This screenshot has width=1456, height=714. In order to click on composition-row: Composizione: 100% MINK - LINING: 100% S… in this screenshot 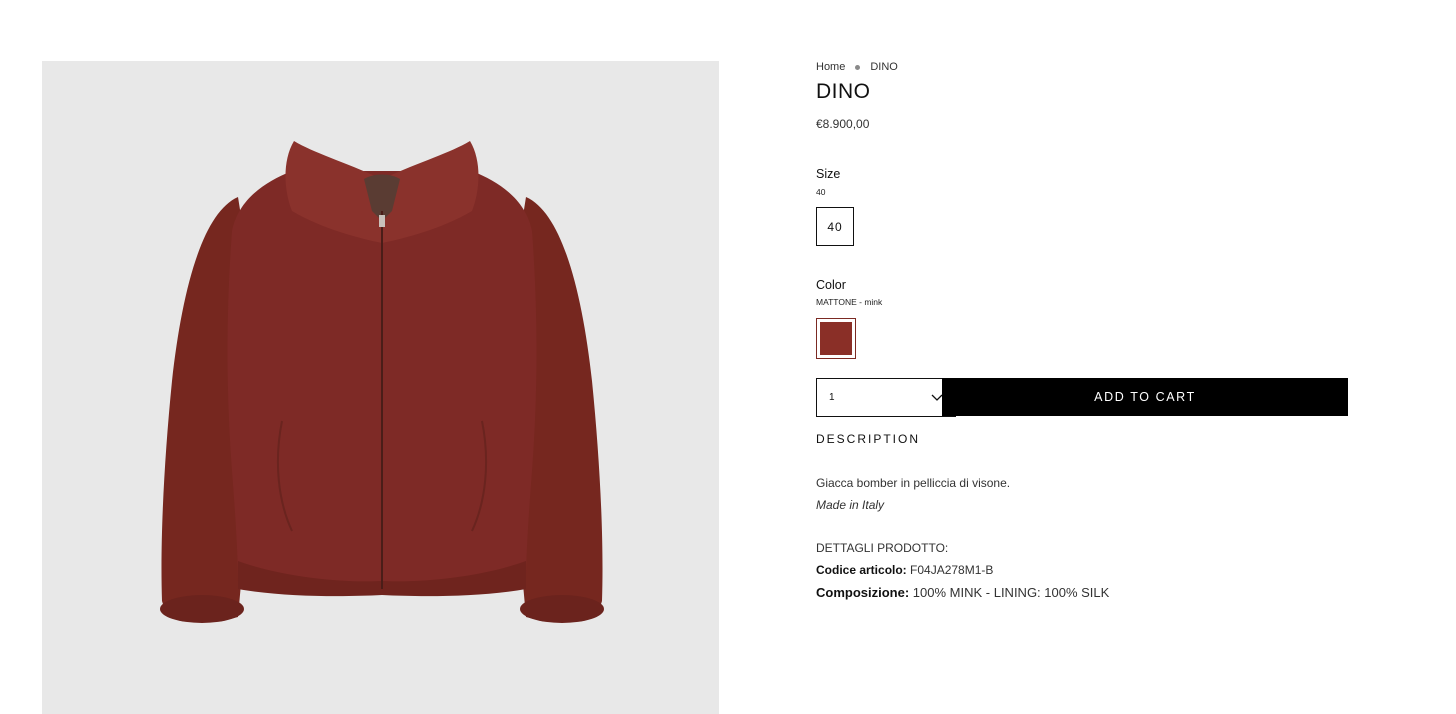, I will do `click(962, 592)`.